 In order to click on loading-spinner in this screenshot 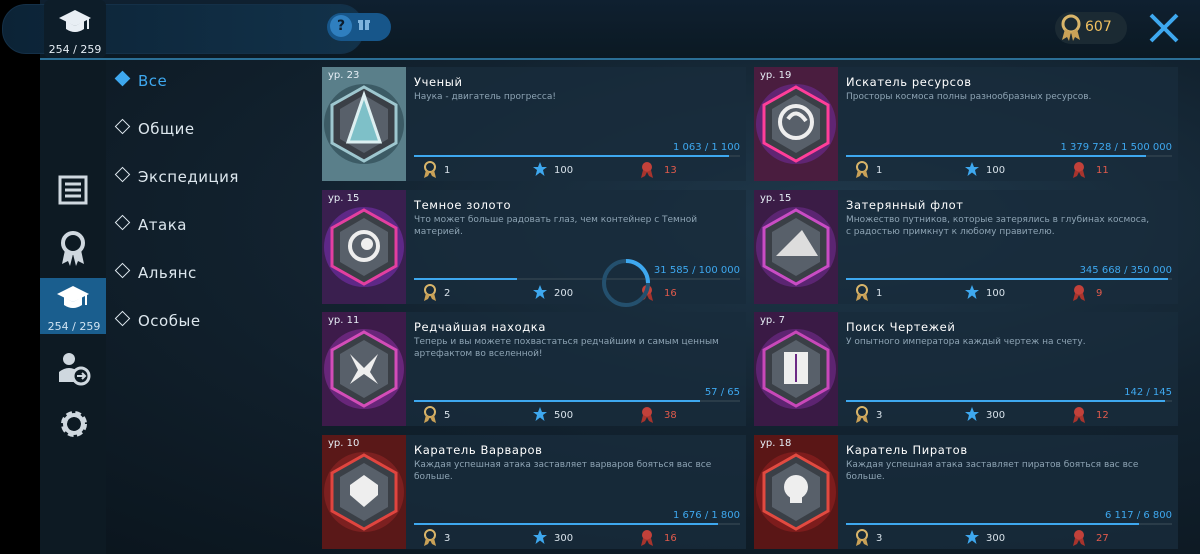, I will do `click(626, 283)`.